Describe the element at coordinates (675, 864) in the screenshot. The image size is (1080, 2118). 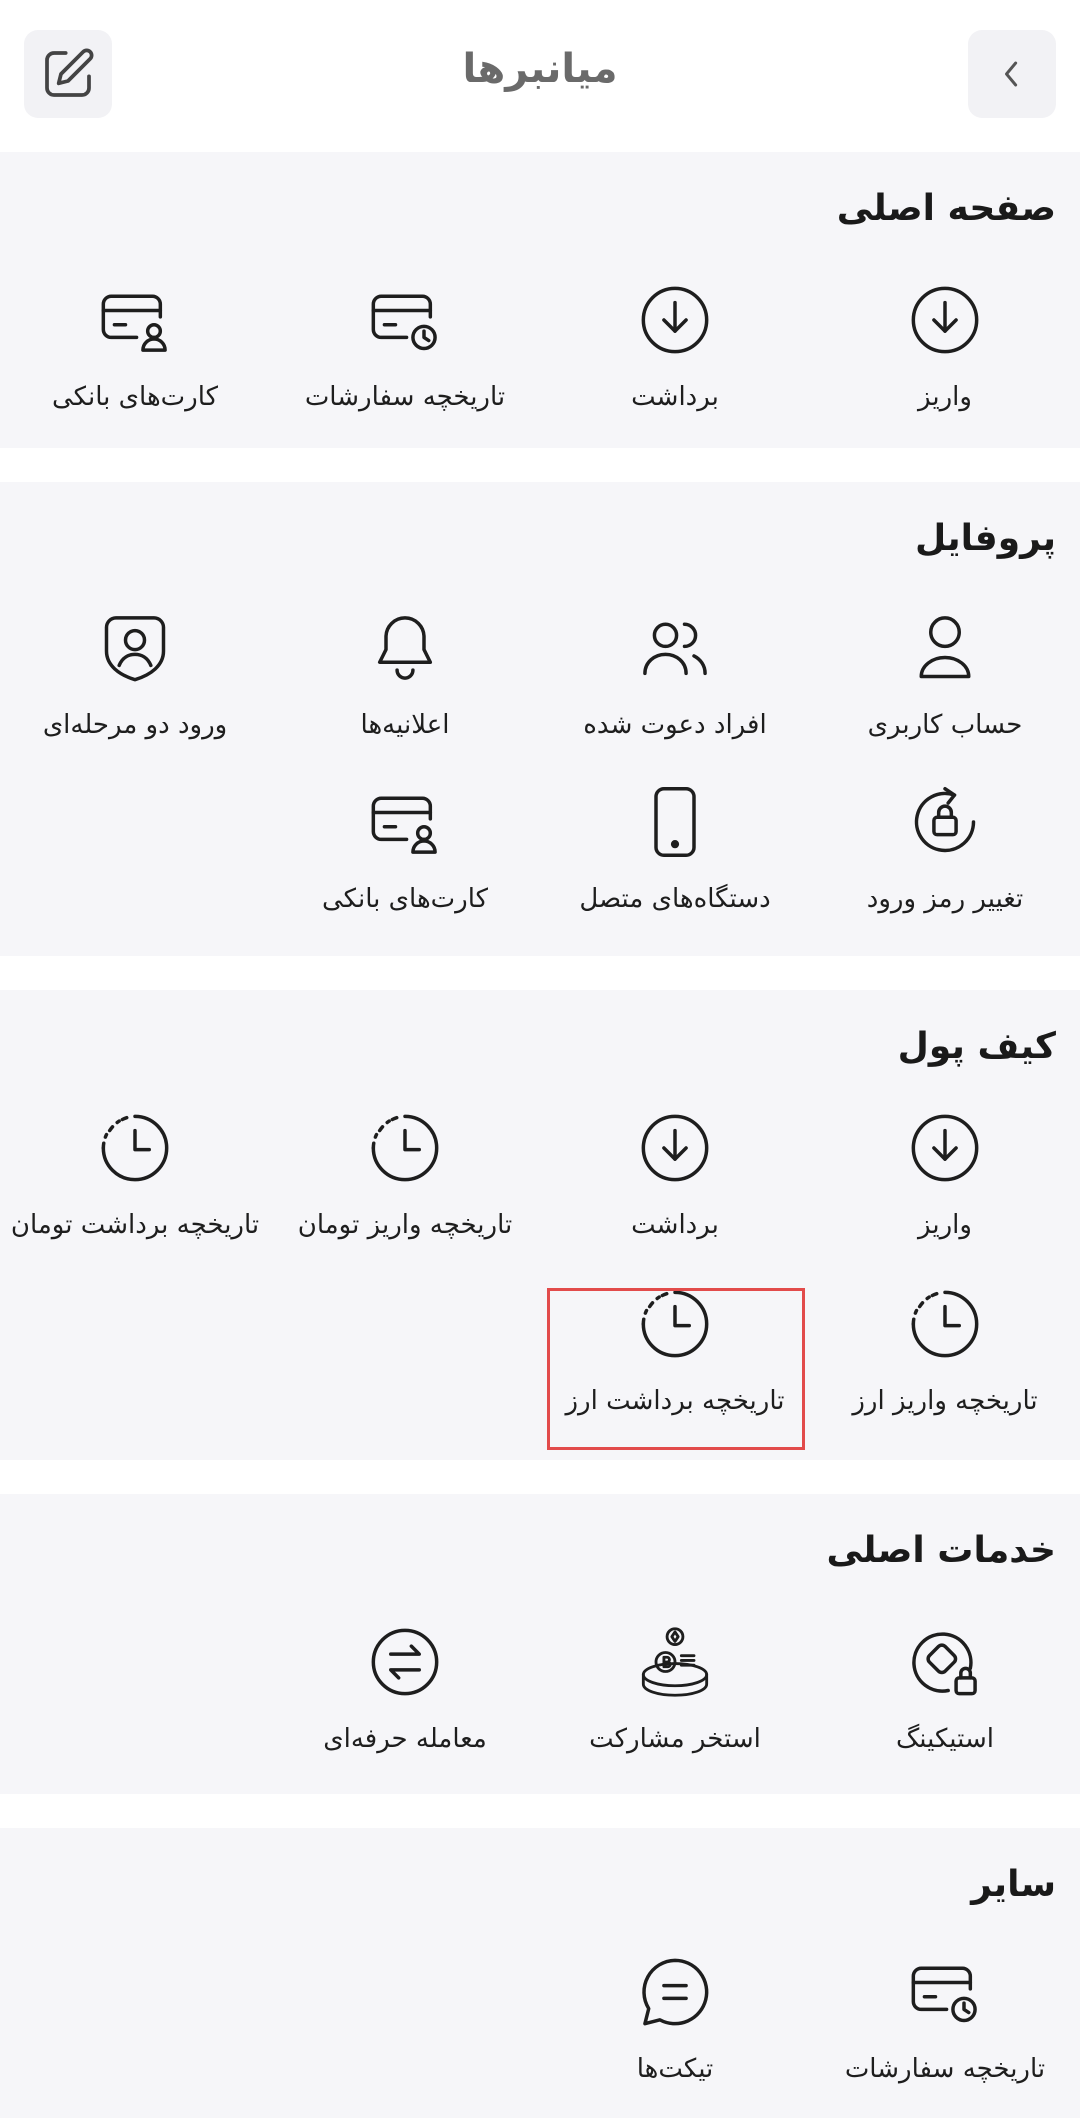
I see `shortcut-connected-devices: دستگاه‌های متصل` at that location.